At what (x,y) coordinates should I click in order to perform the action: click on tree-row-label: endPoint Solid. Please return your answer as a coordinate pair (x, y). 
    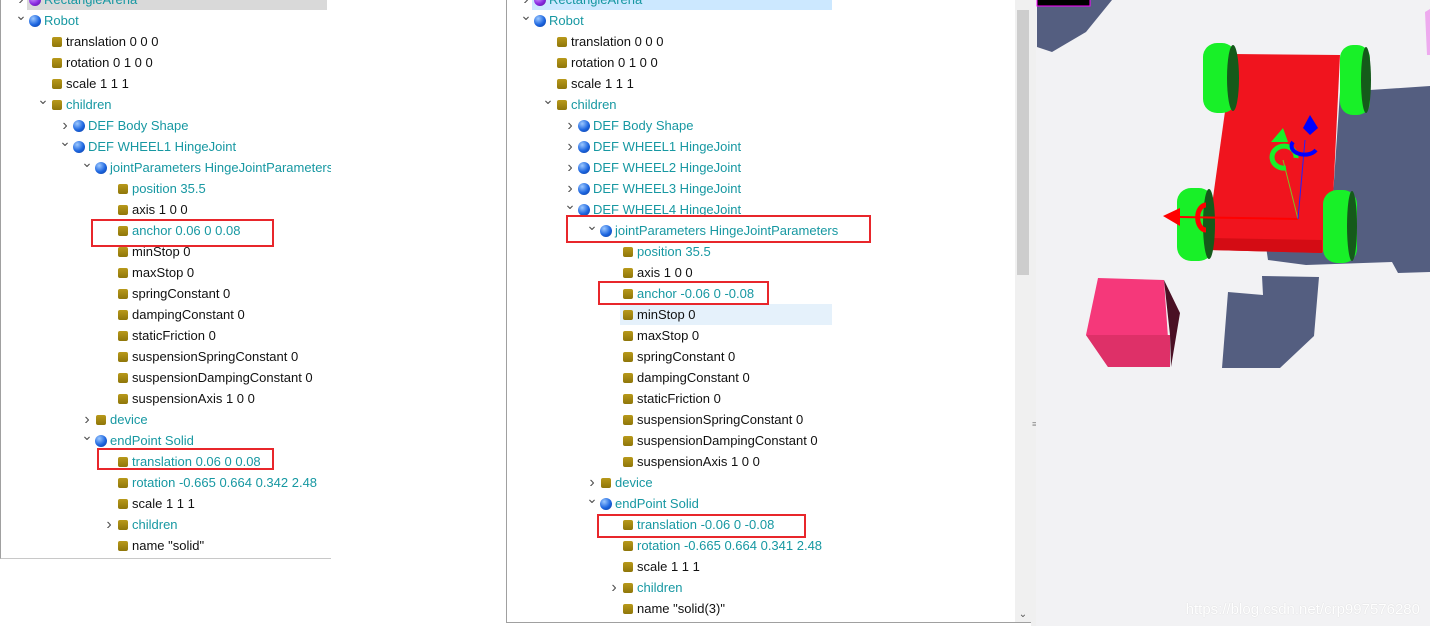
    Looking at the image, I should click on (152, 440).